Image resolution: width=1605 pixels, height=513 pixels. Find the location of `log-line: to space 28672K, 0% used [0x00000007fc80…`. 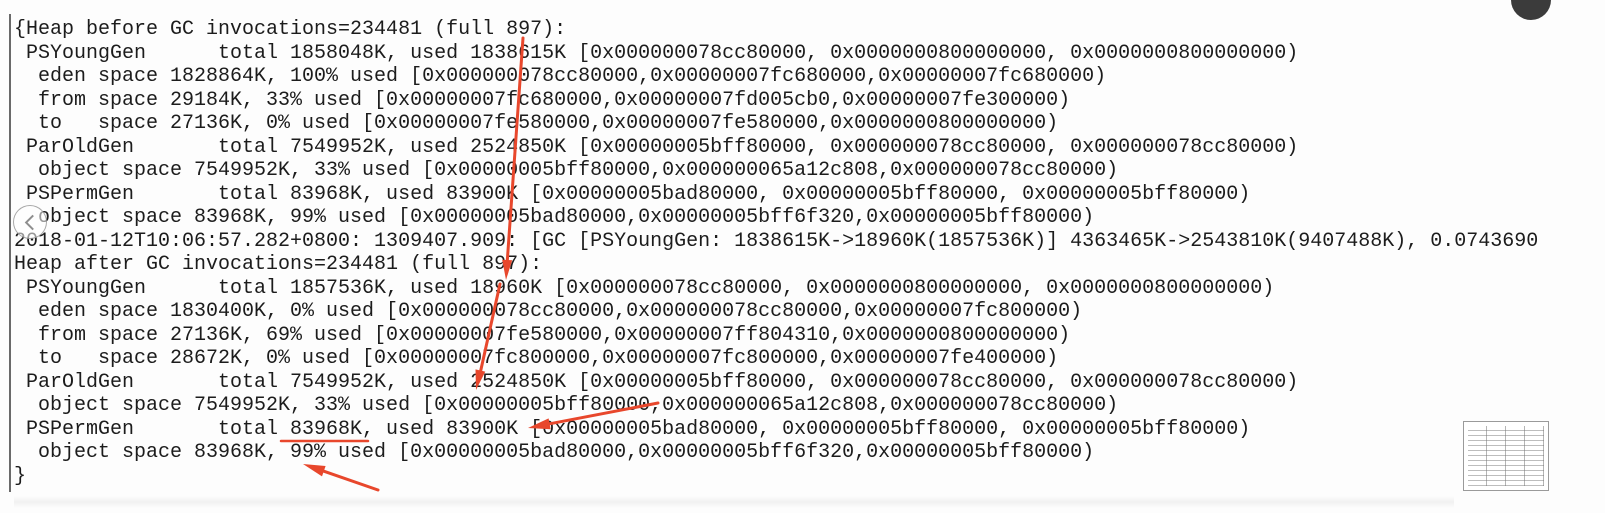

log-line: to space 28672K, 0% used [0x00000007fc80… is located at coordinates (536, 359).